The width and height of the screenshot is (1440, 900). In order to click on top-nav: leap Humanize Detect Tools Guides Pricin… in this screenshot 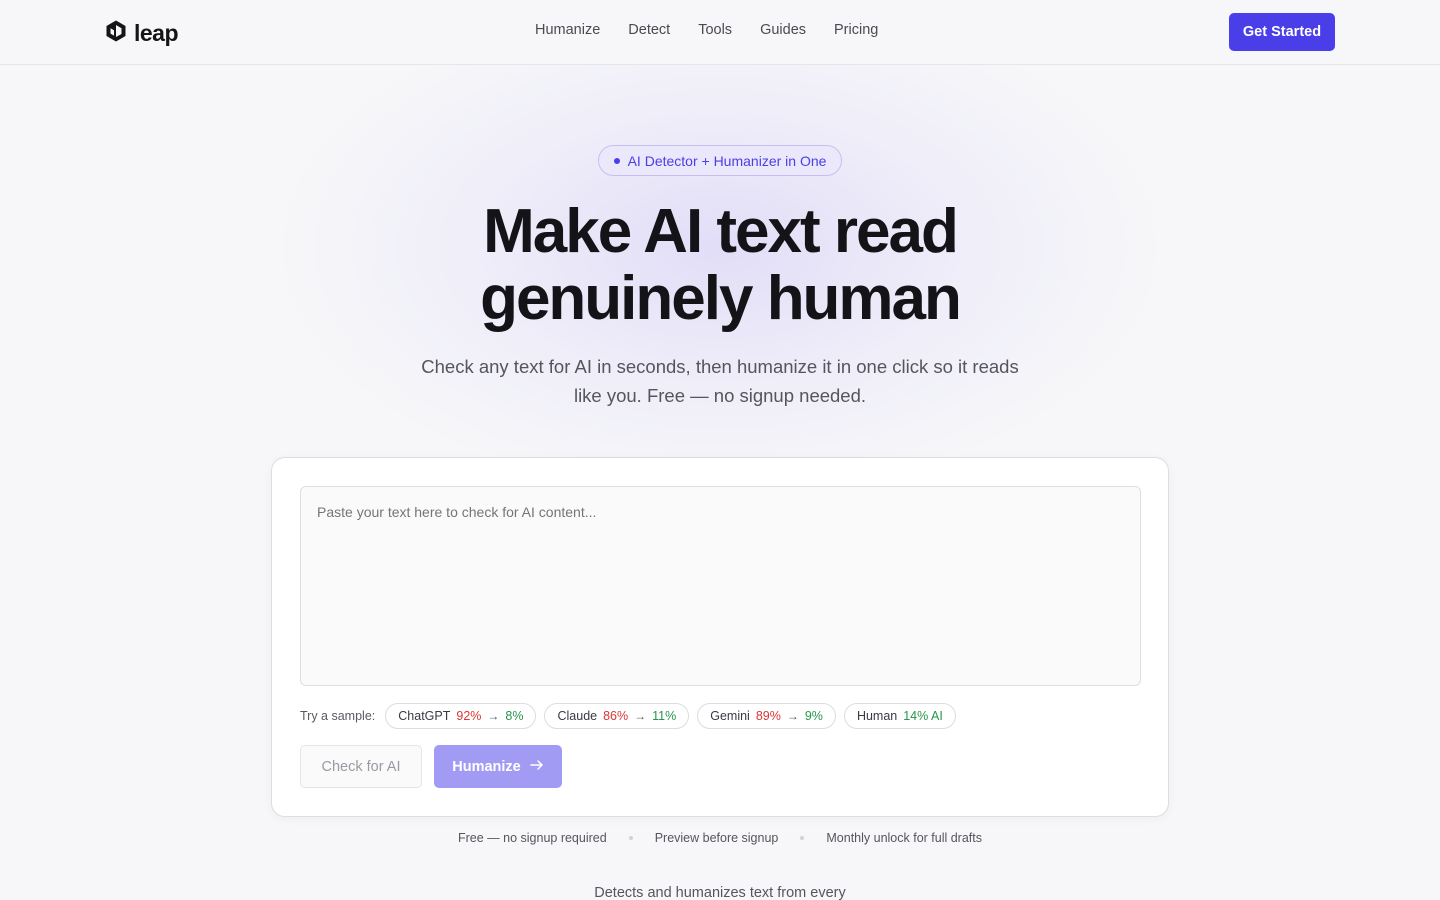, I will do `click(720, 32)`.